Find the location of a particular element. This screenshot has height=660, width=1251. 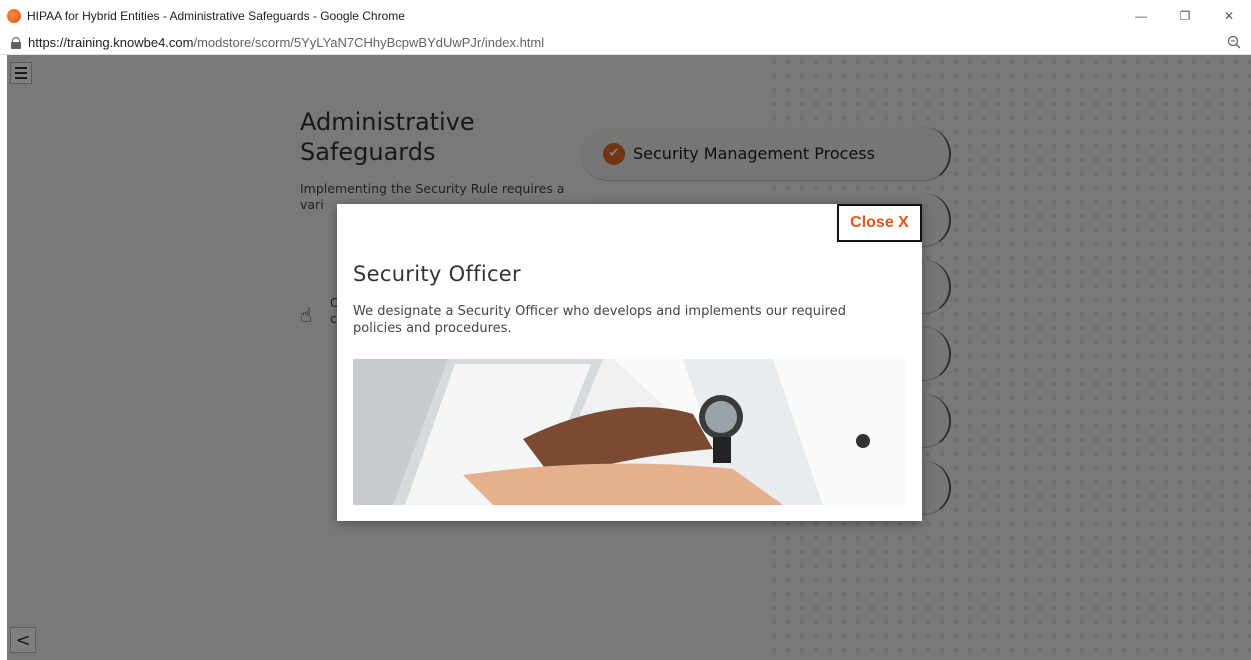

tablet-photo-image is located at coordinates (630, 432).